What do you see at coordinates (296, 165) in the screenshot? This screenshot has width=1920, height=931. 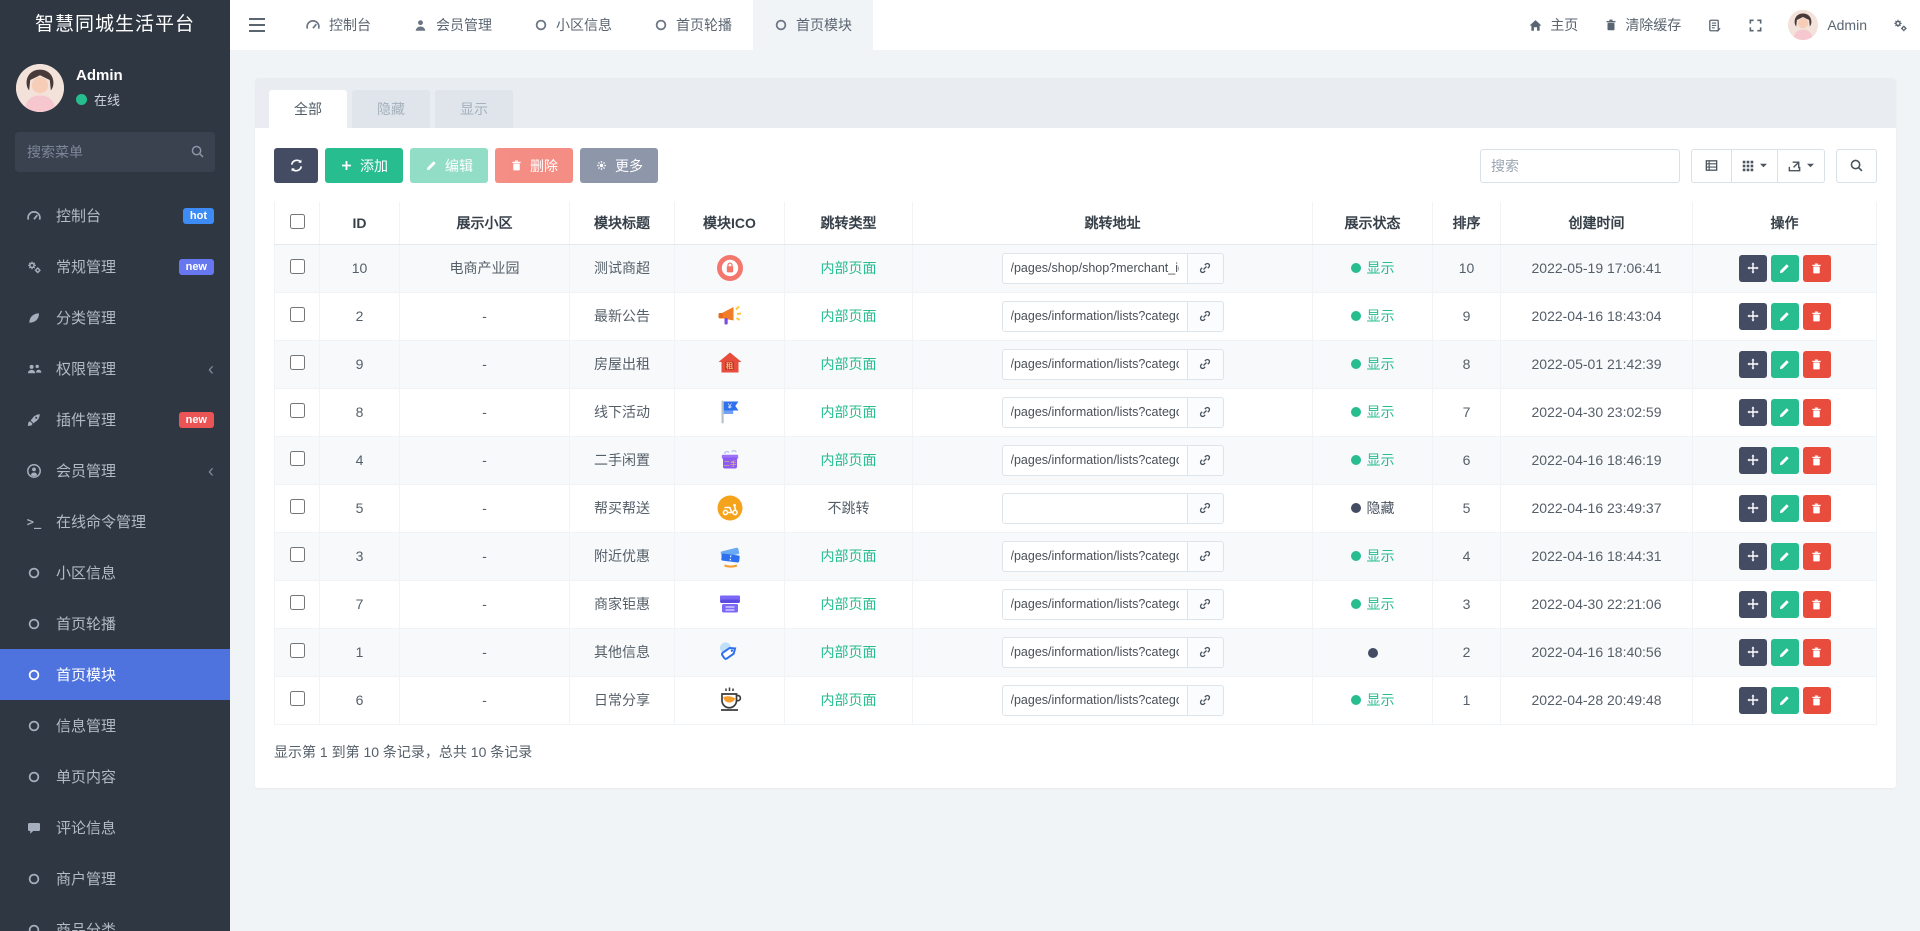 I see `refresh-button` at bounding box center [296, 165].